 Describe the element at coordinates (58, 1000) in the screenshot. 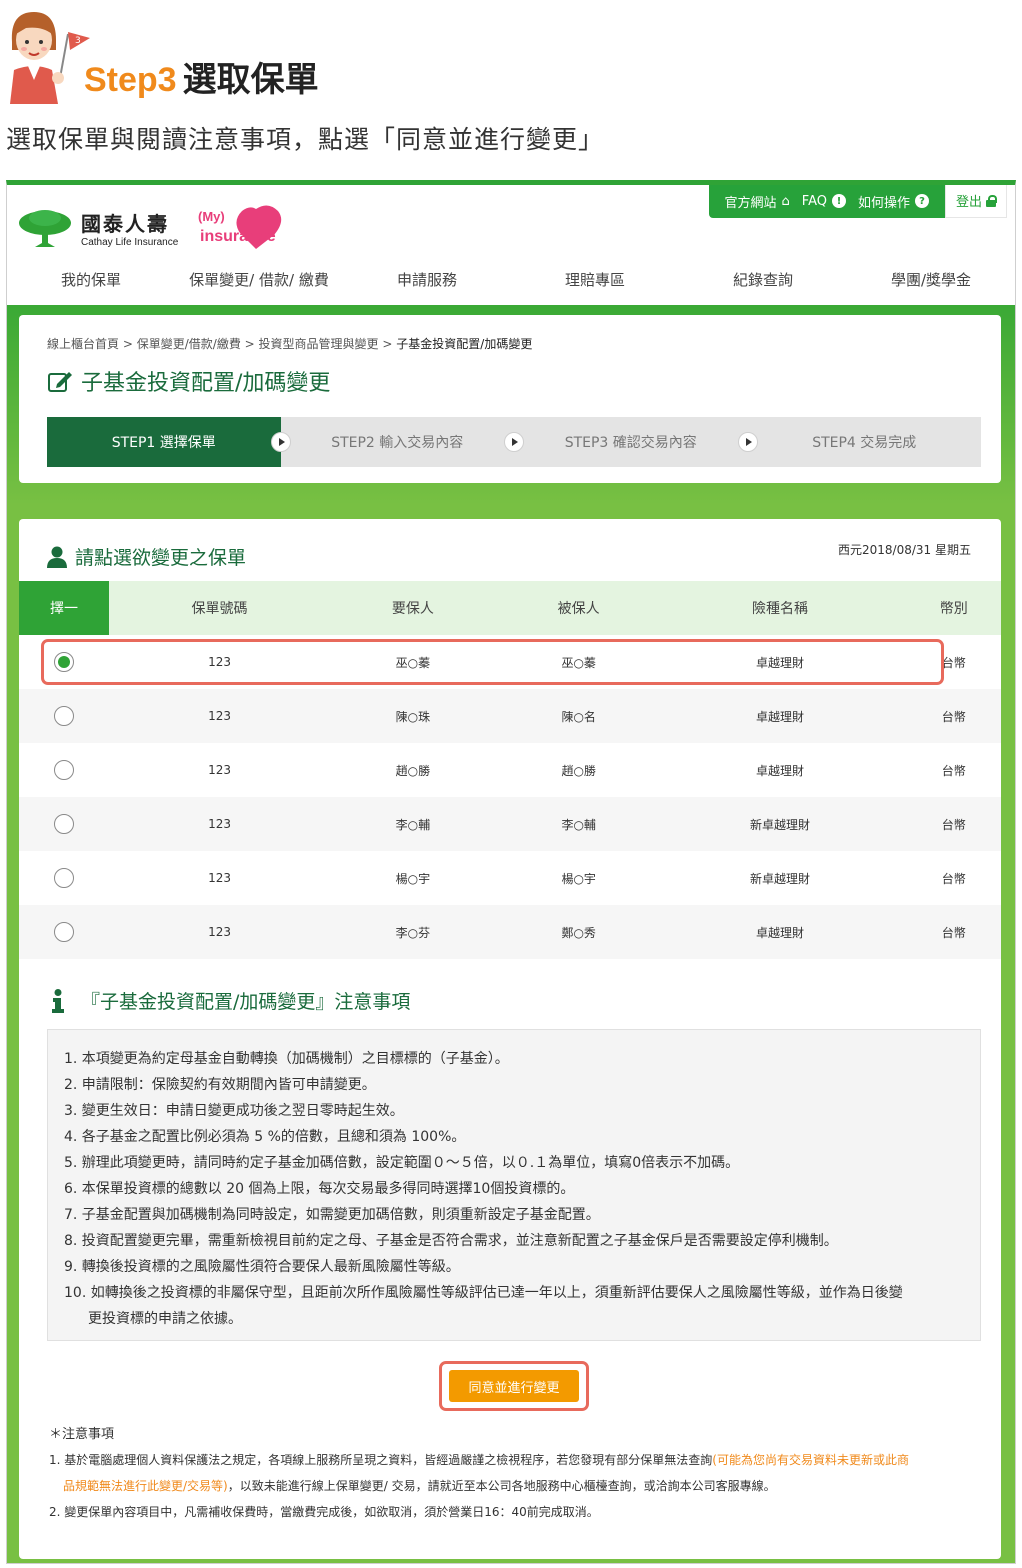

I see `info-icon` at that location.